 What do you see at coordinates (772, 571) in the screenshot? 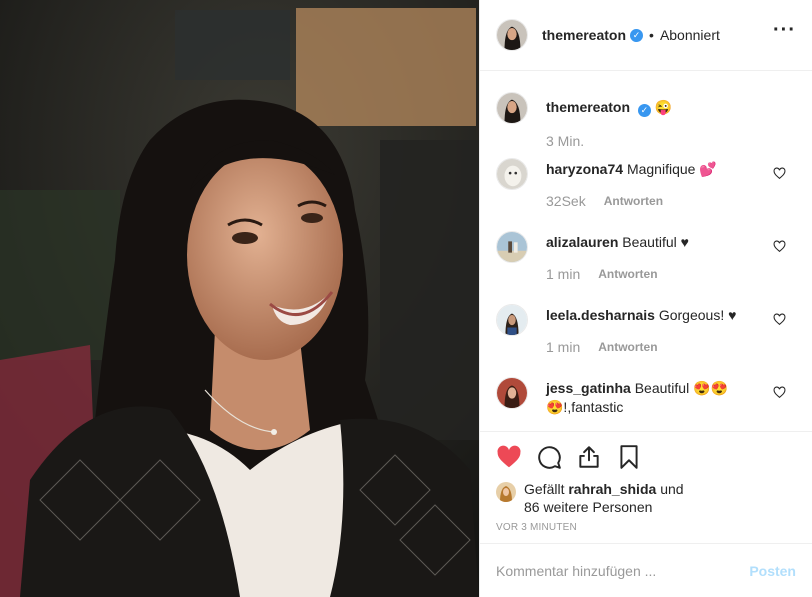
I see `post-button: Posten` at bounding box center [772, 571].